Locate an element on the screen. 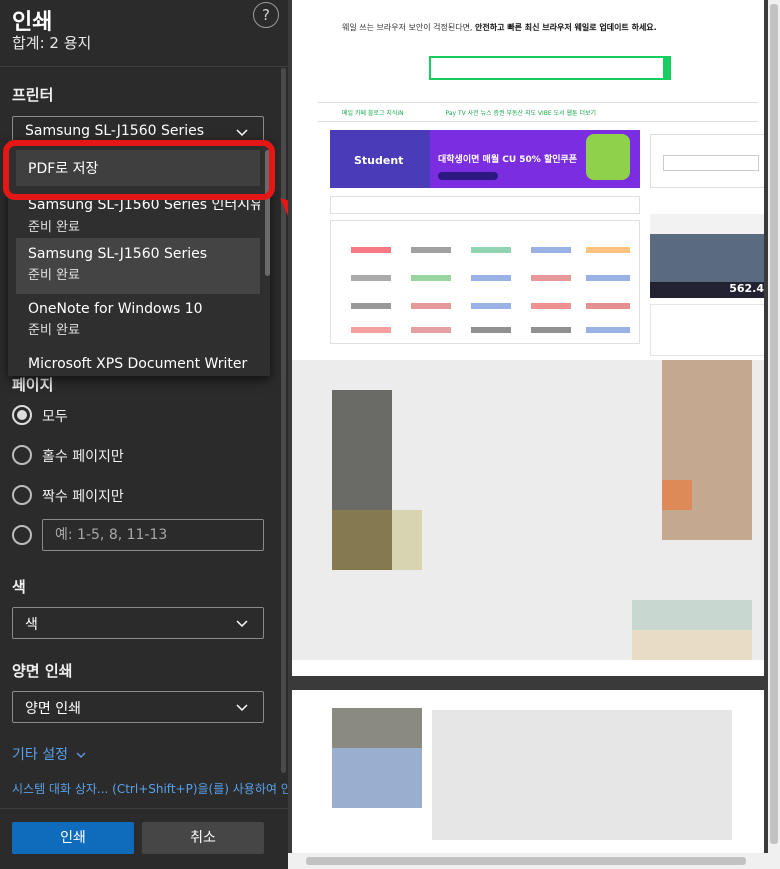 This screenshot has height=869, width=780. side-ad-price: 562.4 is located at coordinates (707, 290).